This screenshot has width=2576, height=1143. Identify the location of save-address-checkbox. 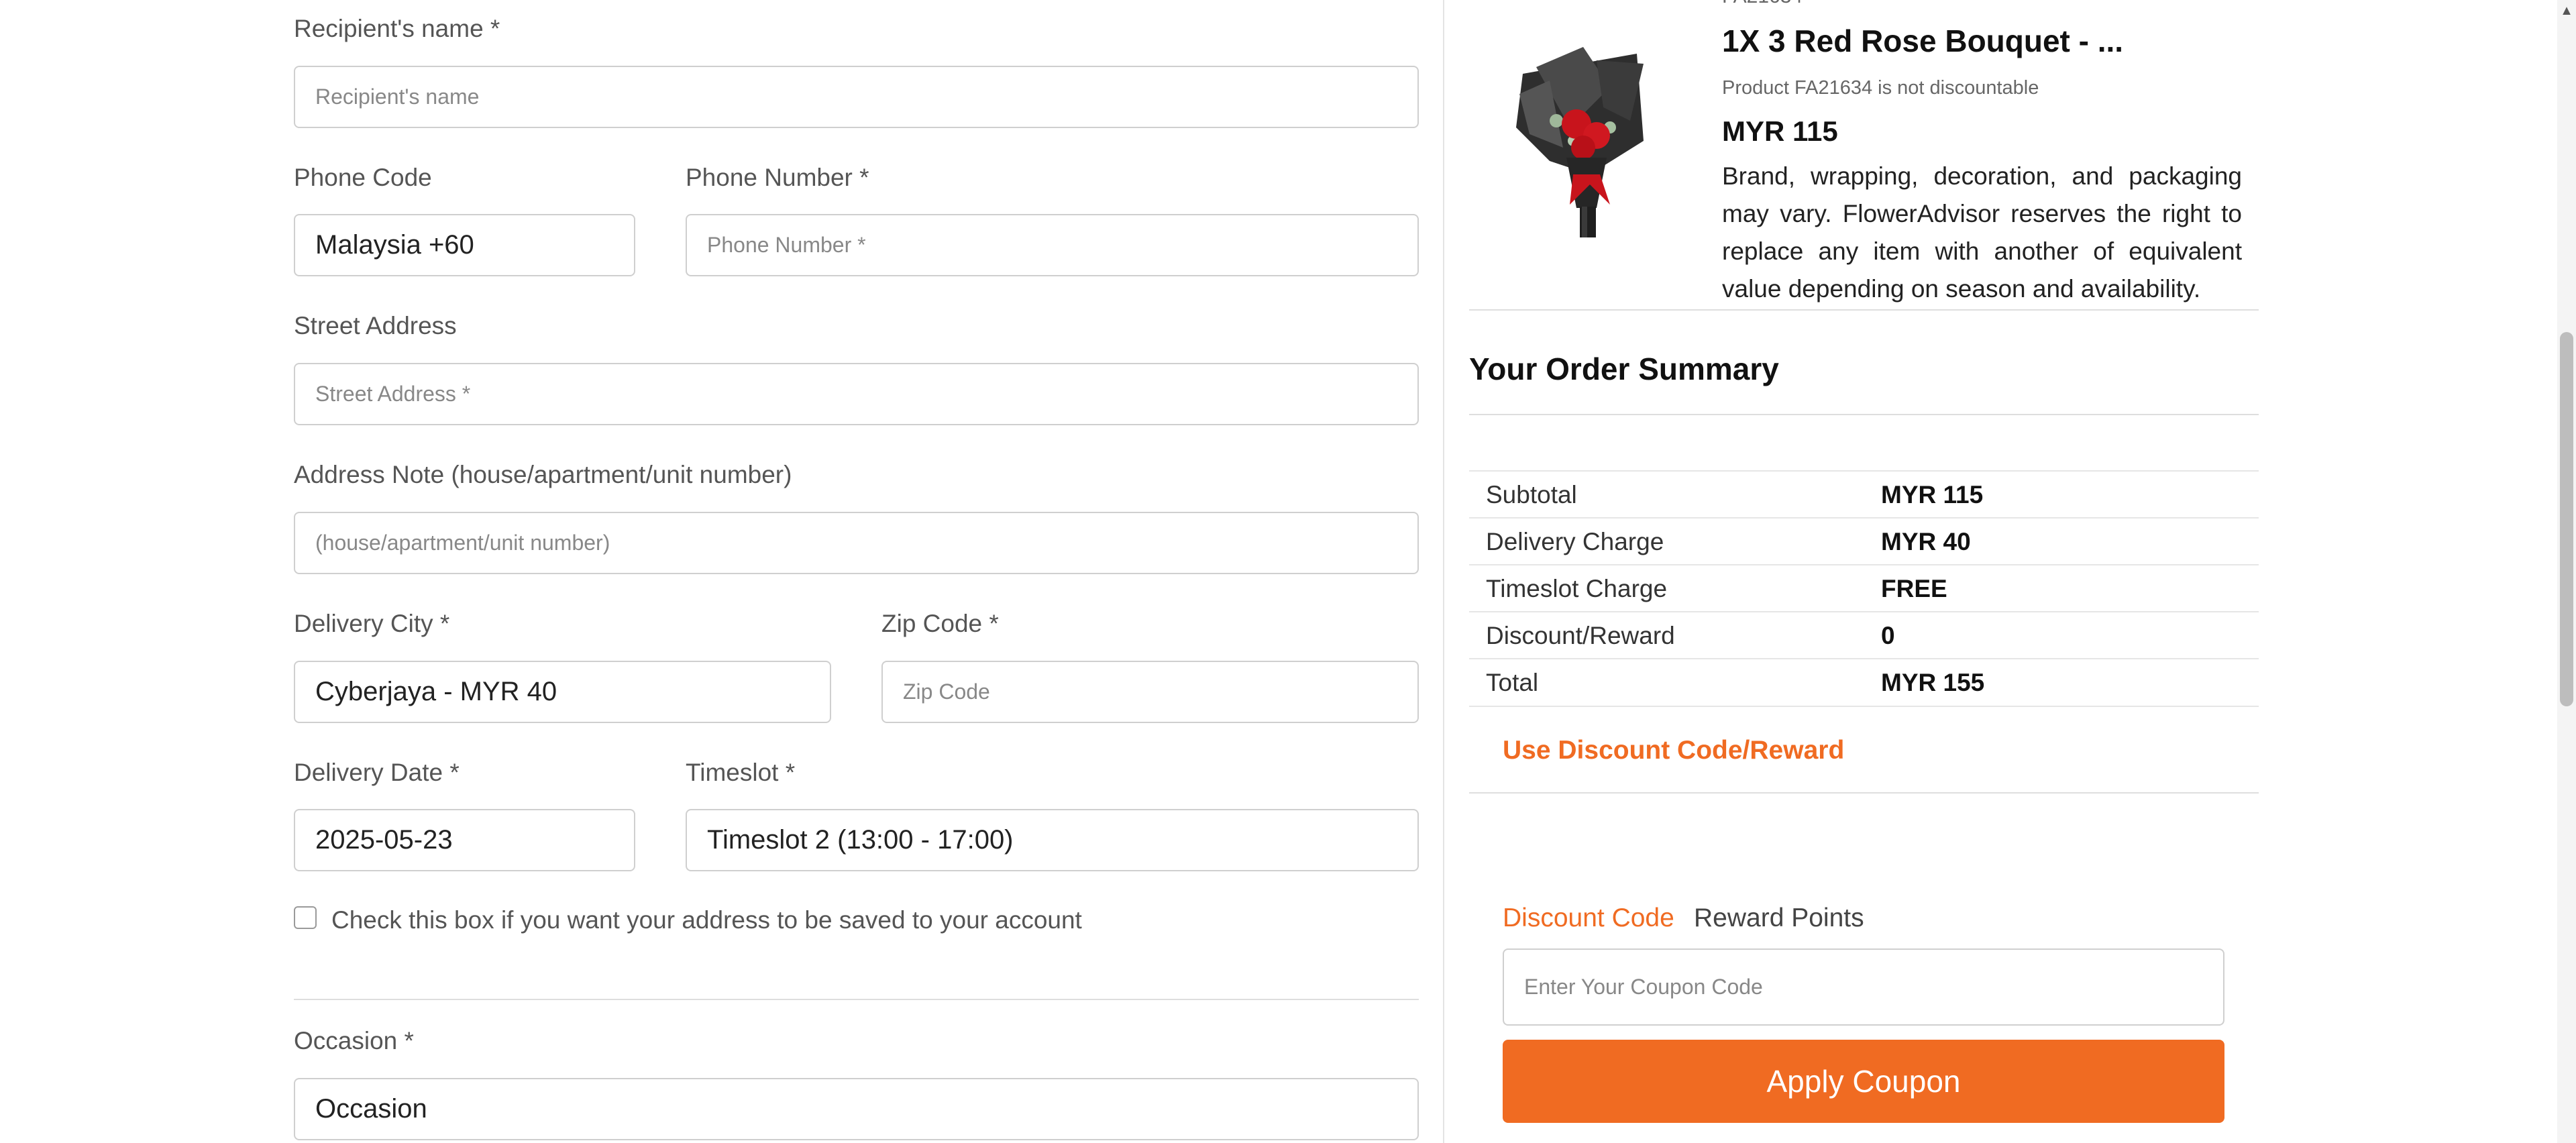
(305, 918).